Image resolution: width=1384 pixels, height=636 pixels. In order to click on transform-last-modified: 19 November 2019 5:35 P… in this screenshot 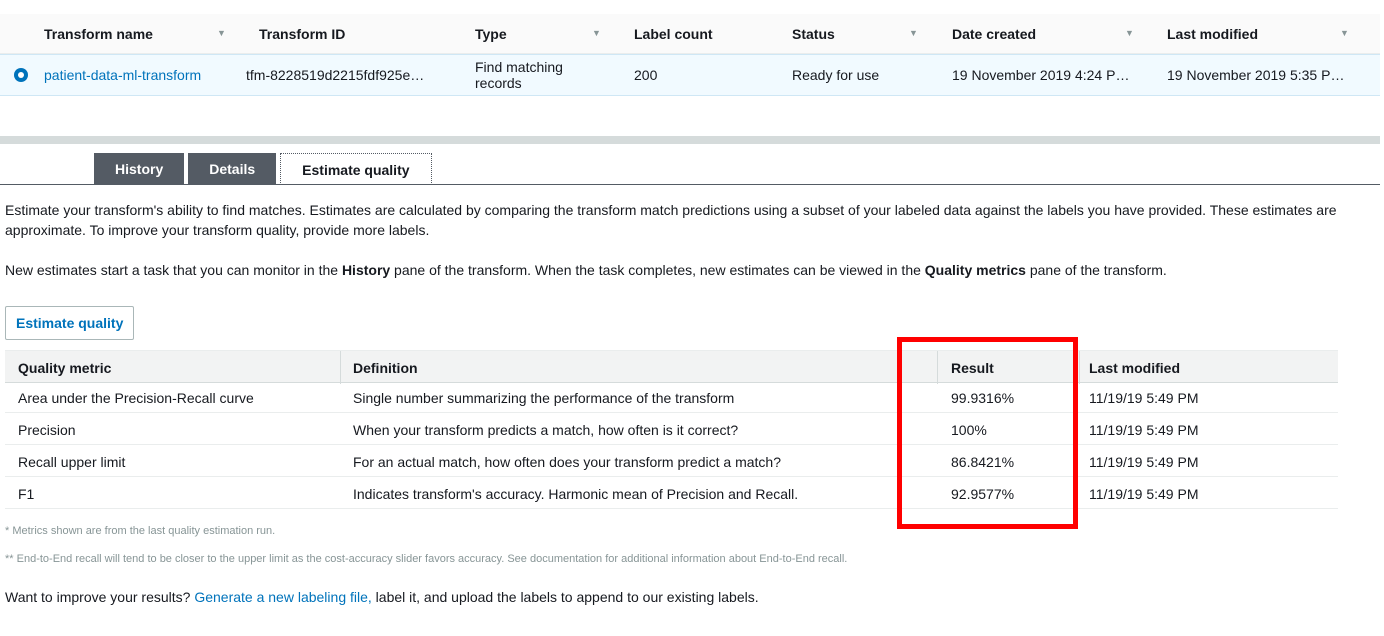, I will do `click(1256, 75)`.